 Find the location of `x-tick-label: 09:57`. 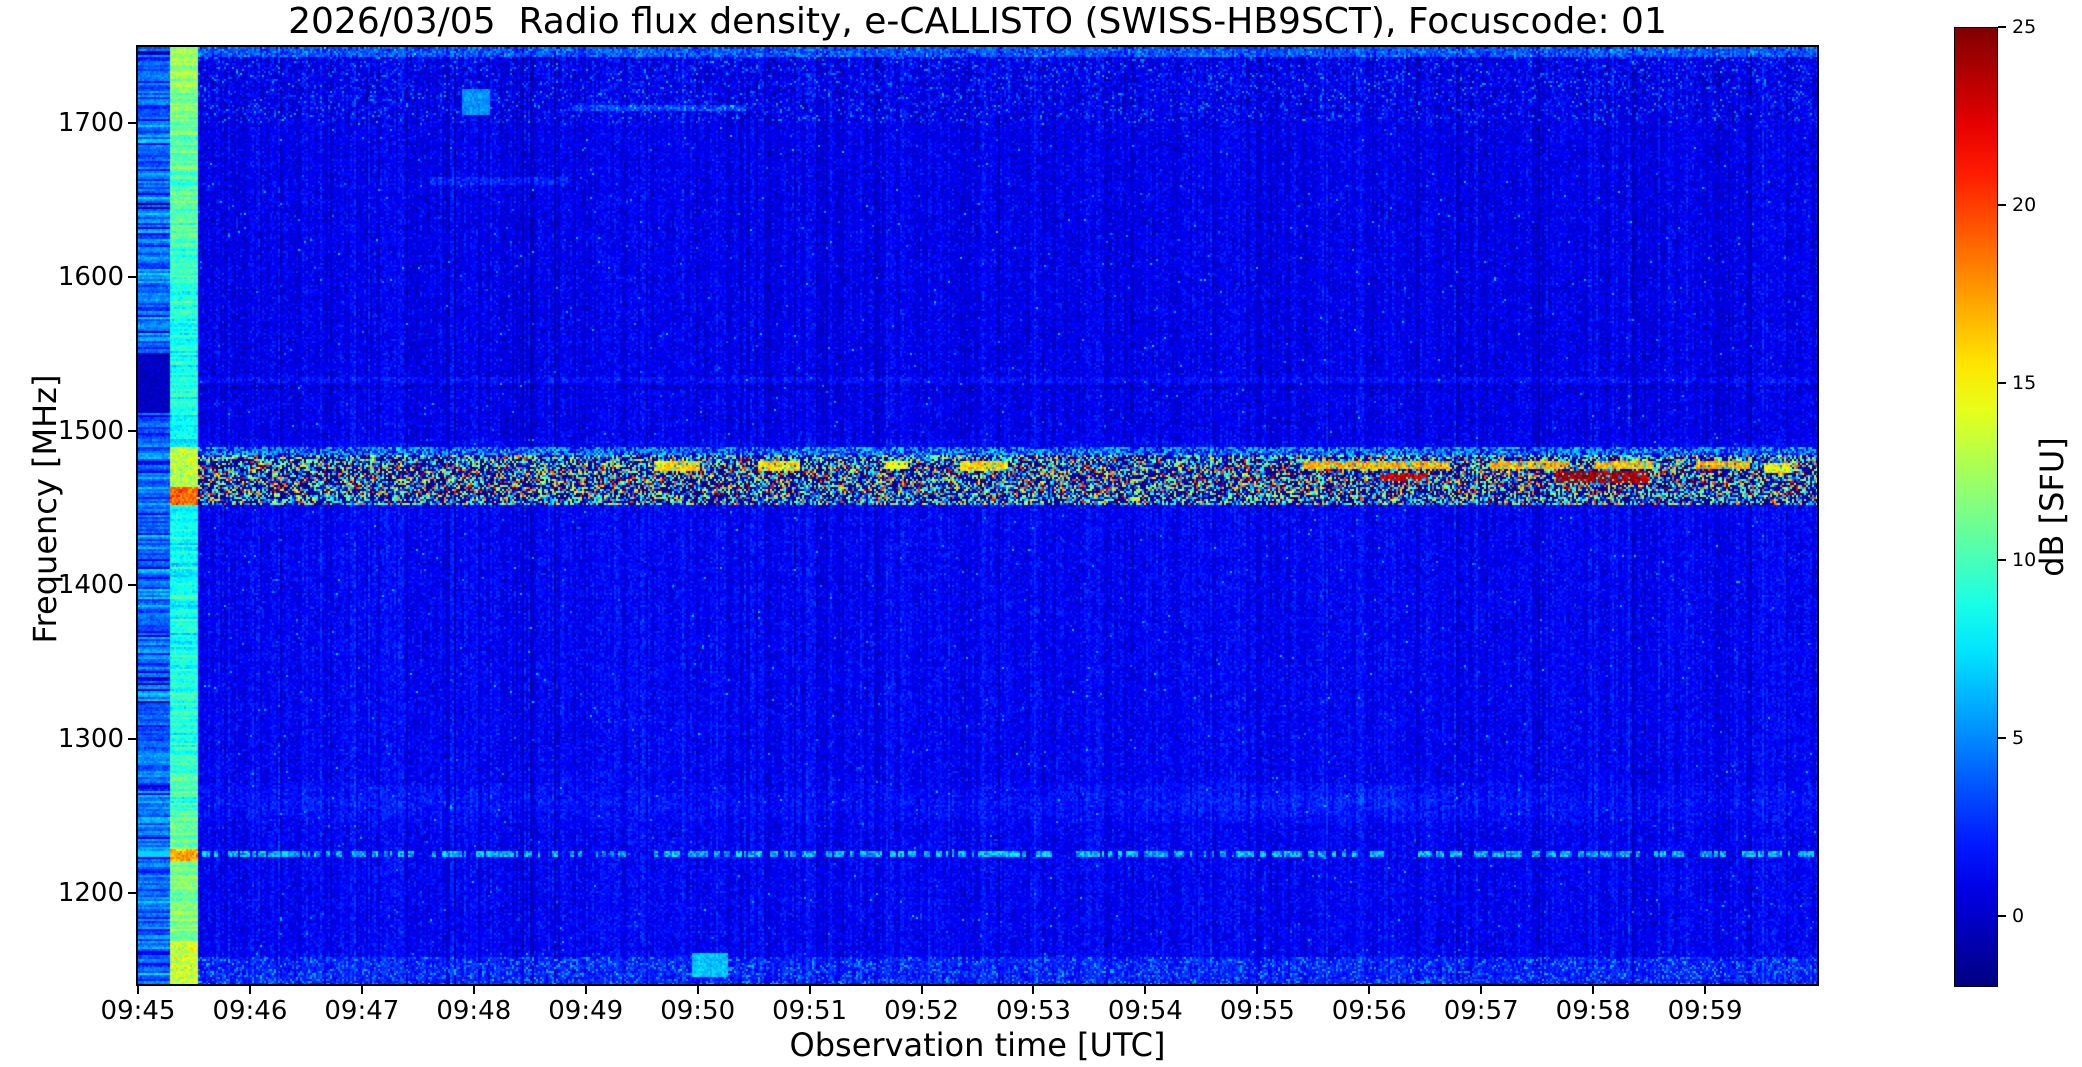

x-tick-label: 09:57 is located at coordinates (1481, 1011).